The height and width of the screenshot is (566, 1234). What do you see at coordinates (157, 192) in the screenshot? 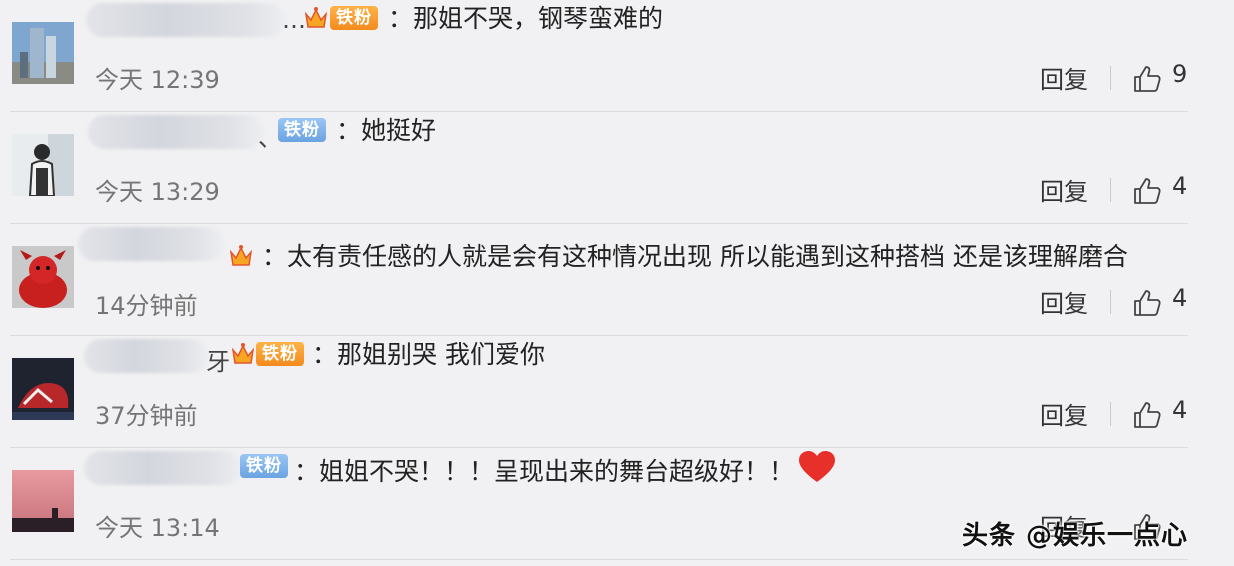
I see `comment-time: 今天 13:29` at bounding box center [157, 192].